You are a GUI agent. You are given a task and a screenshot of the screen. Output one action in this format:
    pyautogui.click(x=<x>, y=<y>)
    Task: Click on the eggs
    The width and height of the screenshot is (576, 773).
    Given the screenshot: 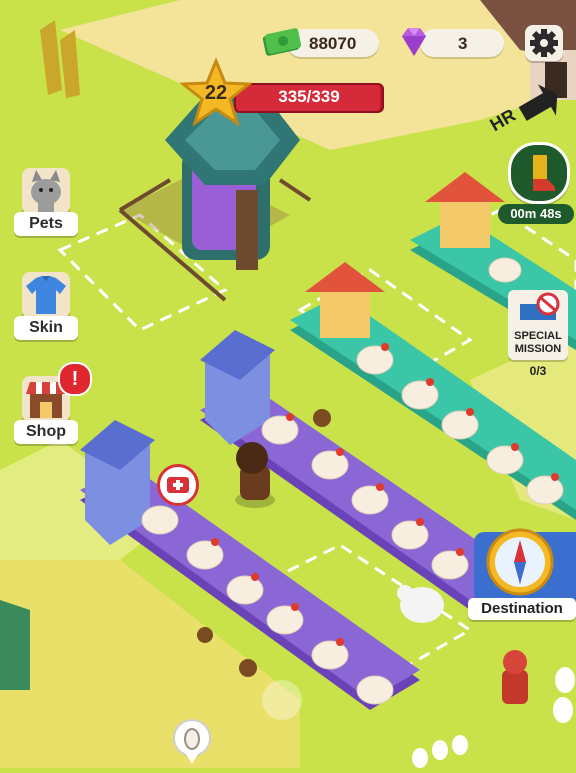 What is the action you would take?
    pyautogui.click(x=493, y=717)
    